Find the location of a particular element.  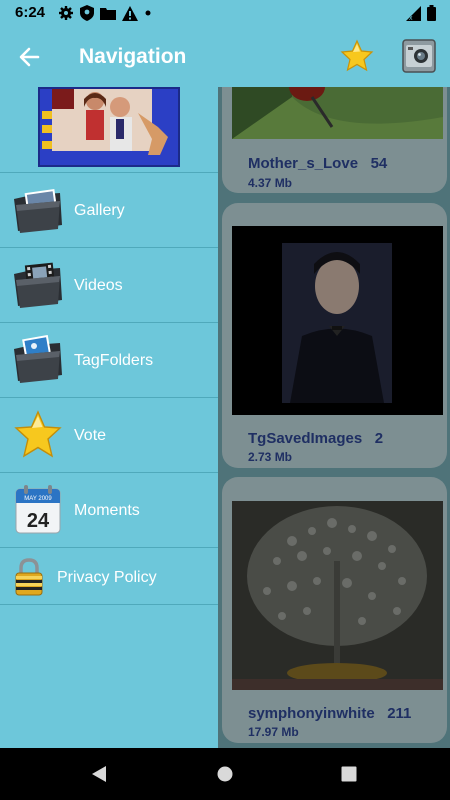

battery-icon is located at coordinates (431, 13).